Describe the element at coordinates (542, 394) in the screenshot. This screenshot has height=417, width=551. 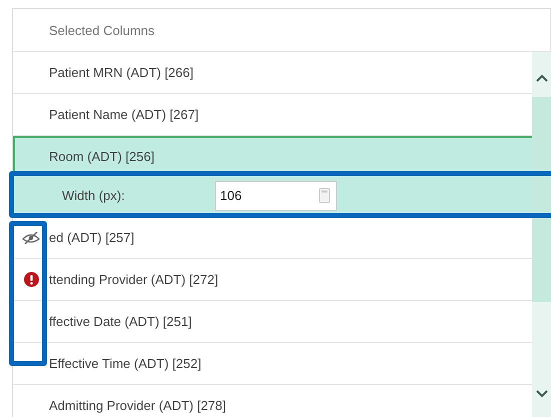
I see `scroll-down-icon` at that location.